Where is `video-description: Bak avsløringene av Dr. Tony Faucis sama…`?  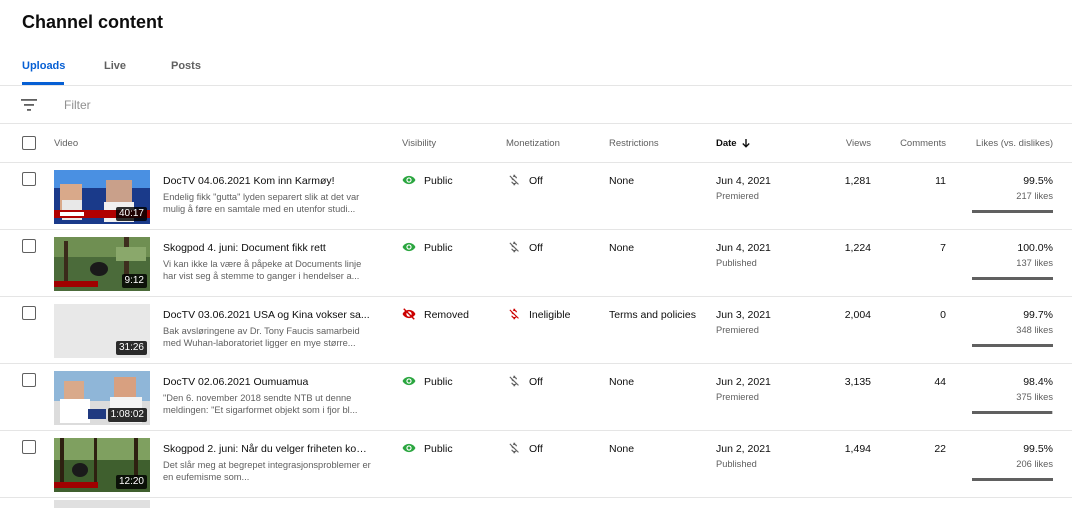
video-description: Bak avsløringene av Dr. Tony Faucis sama… is located at coordinates (261, 337).